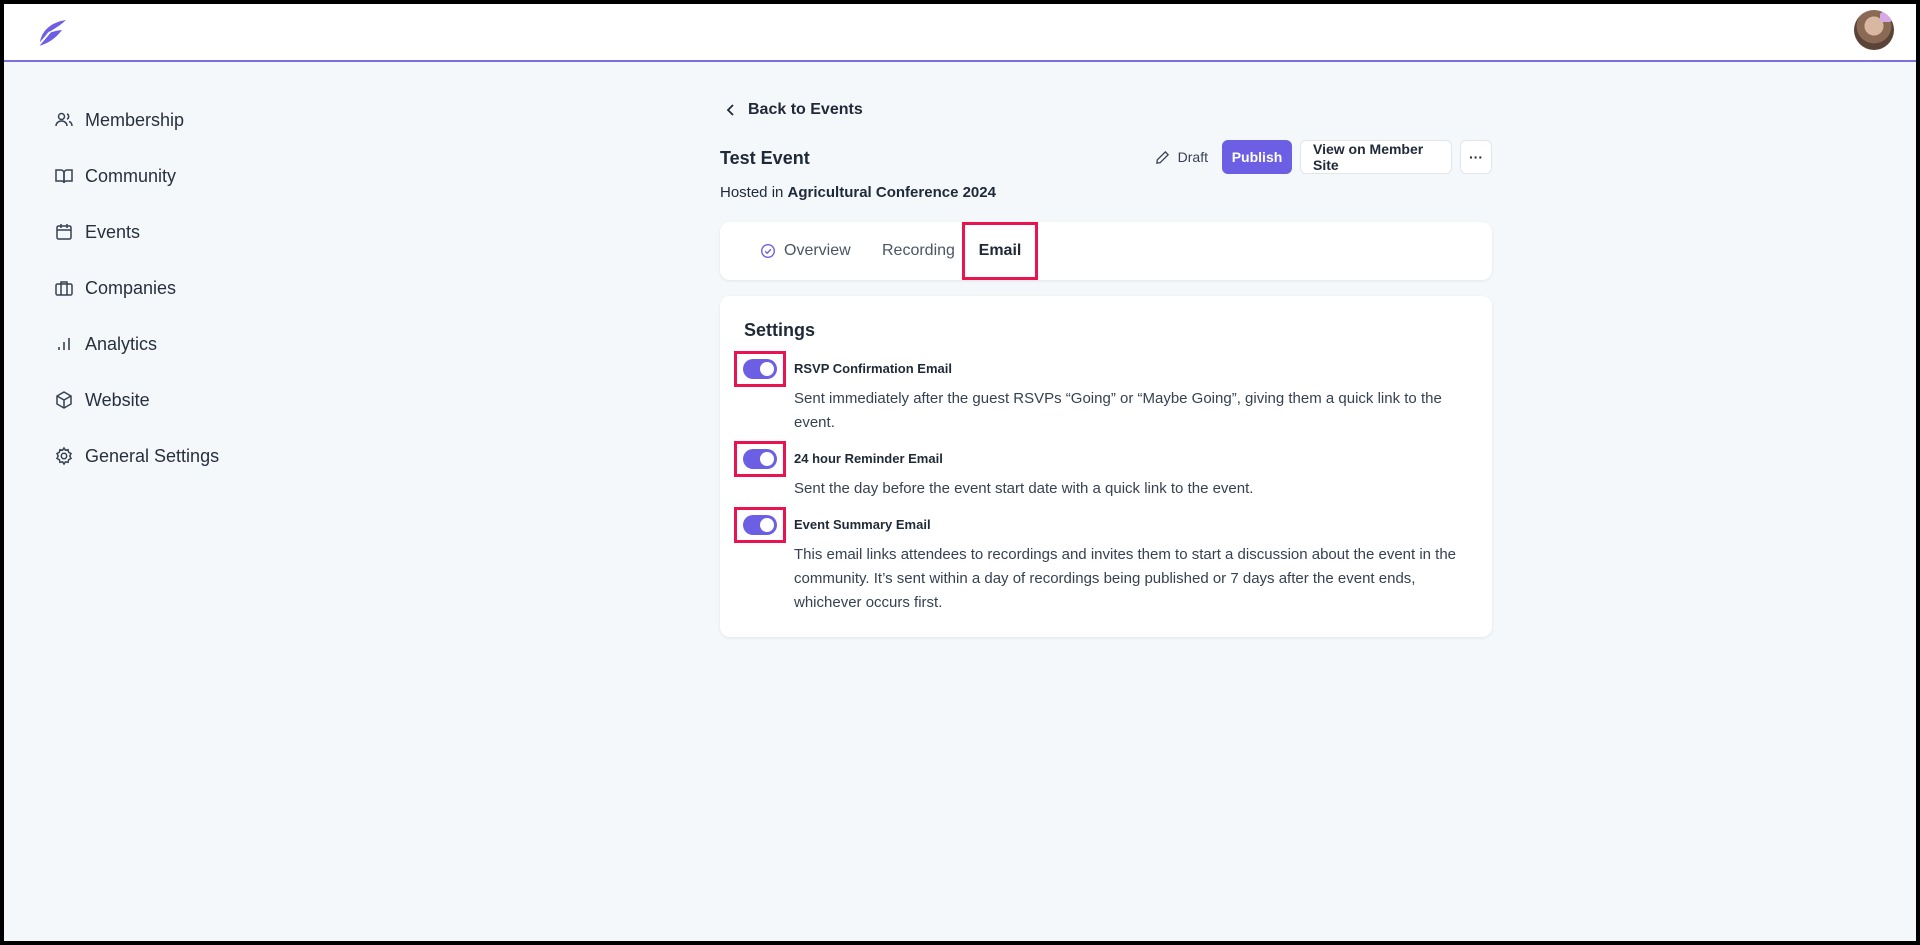  I want to click on sidebar-item-general-settings: General Settings, so click(174, 456).